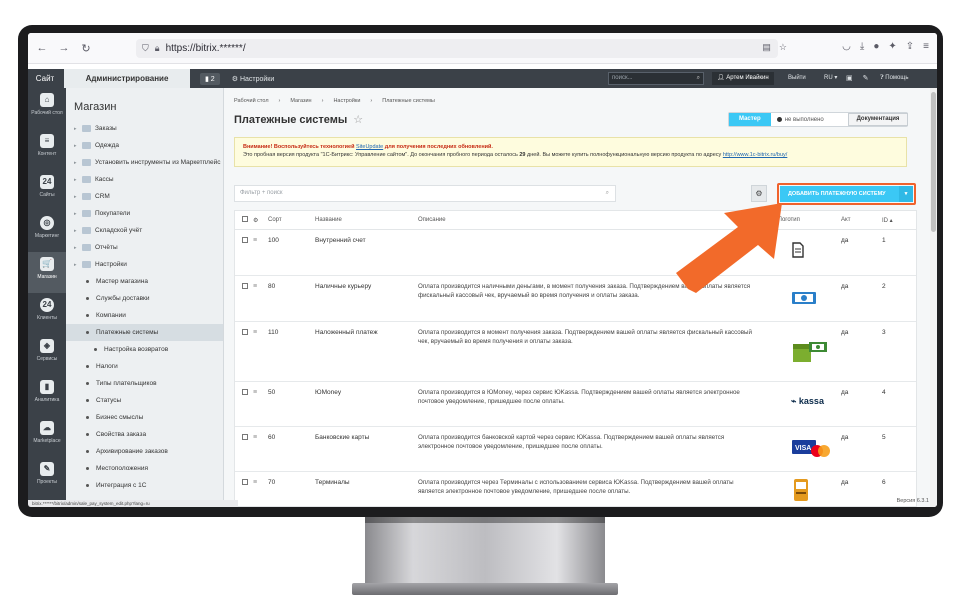 The width and height of the screenshot is (970, 600). Describe the element at coordinates (144, 264) in the screenshot. I see `menu-item: ▸ Настройки` at that location.